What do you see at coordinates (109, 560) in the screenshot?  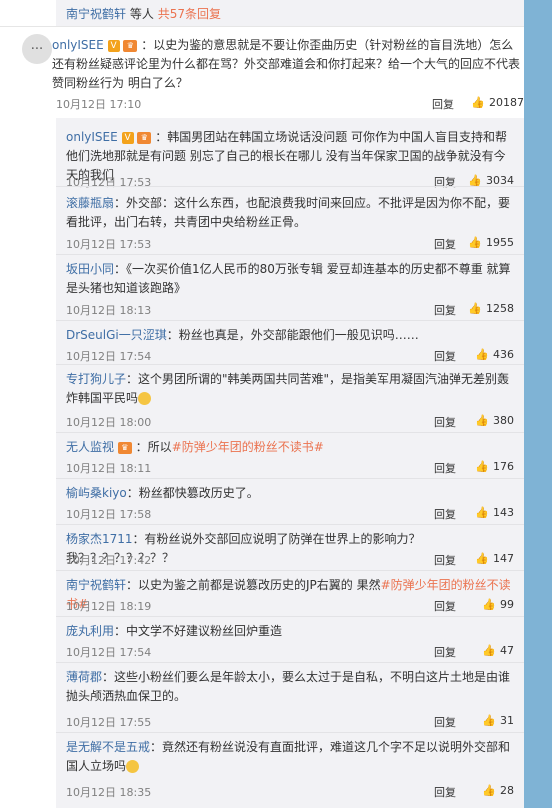 I see `reply-time: 10月12日 17:42` at bounding box center [109, 560].